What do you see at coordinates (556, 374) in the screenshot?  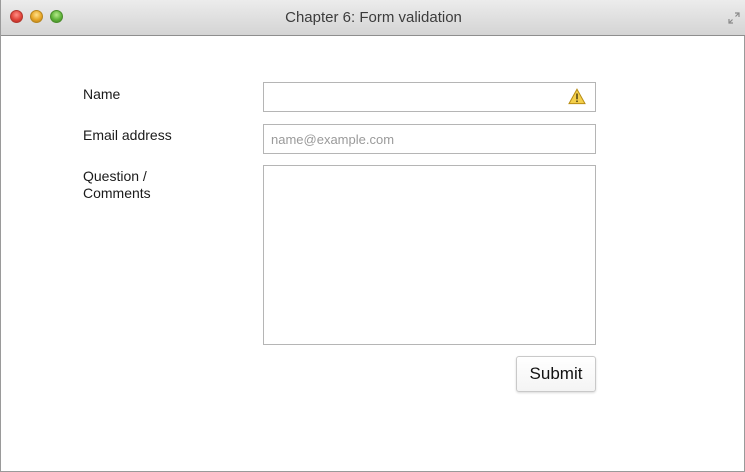 I see `submit-button: Submit` at bounding box center [556, 374].